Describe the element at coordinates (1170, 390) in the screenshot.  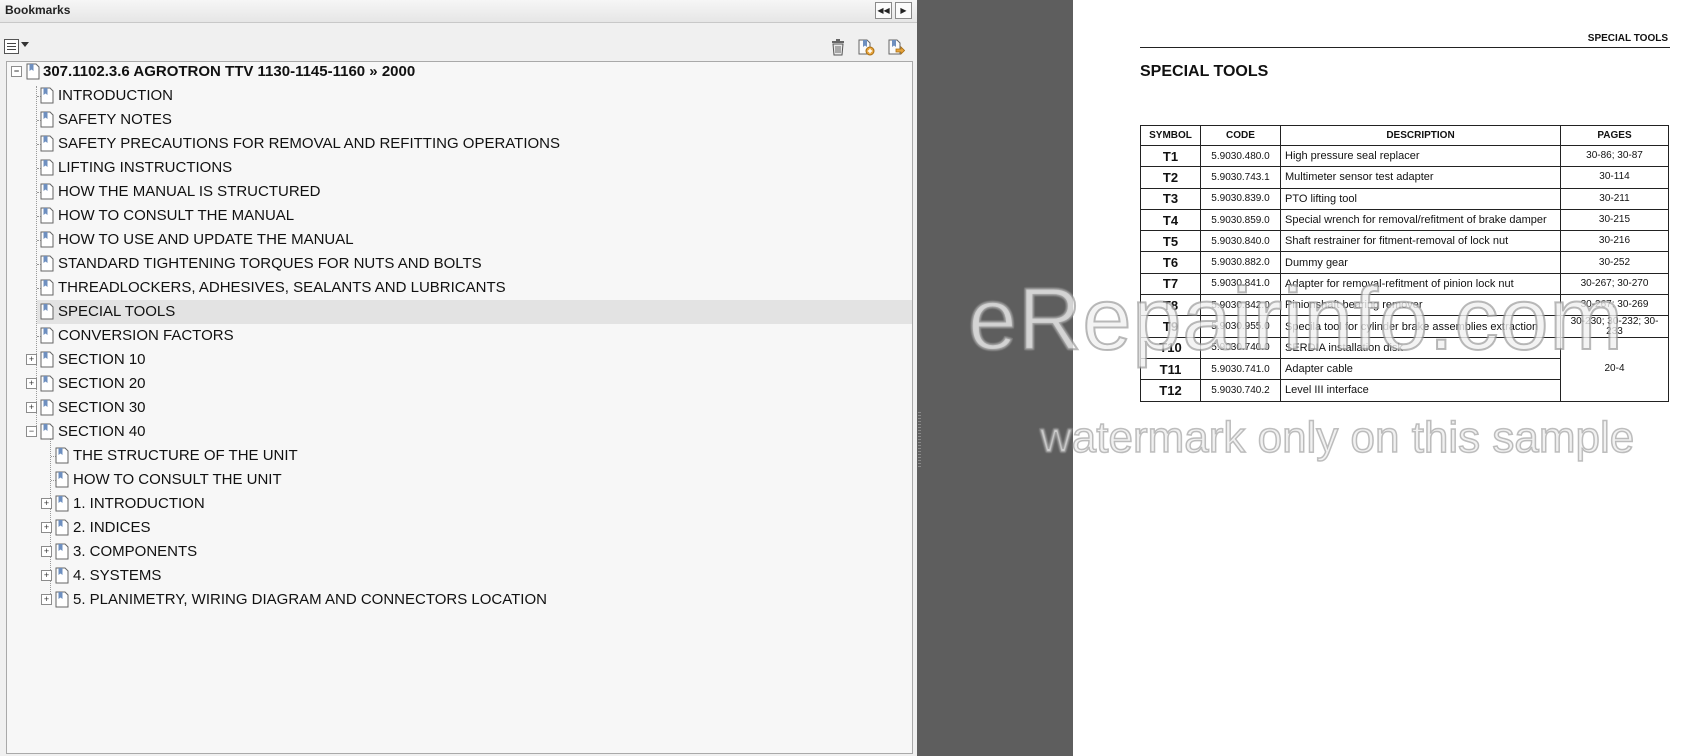
I see `symbol-cell: T12` at that location.